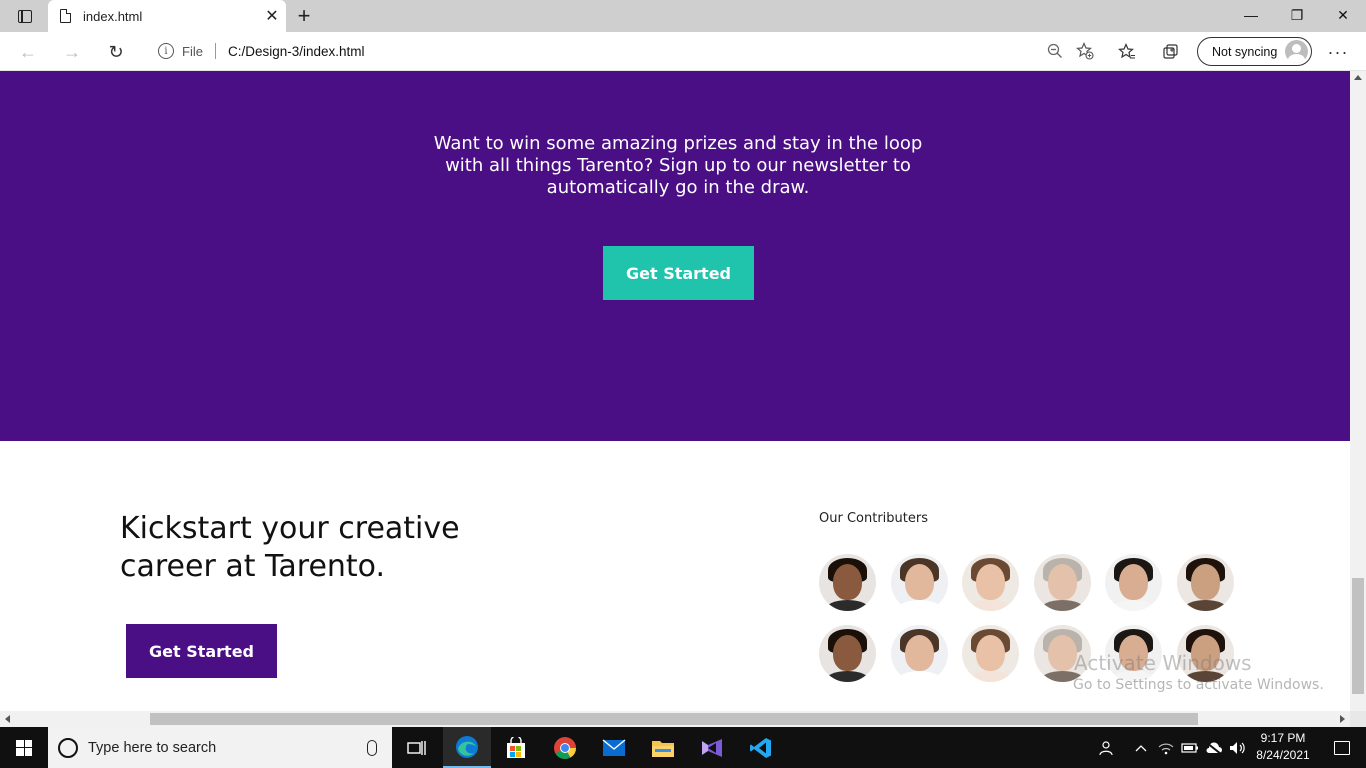 The image size is (1366, 768). Describe the element at coordinates (1283, 738) in the screenshot. I see `clock-time: 9:17 PM` at that location.